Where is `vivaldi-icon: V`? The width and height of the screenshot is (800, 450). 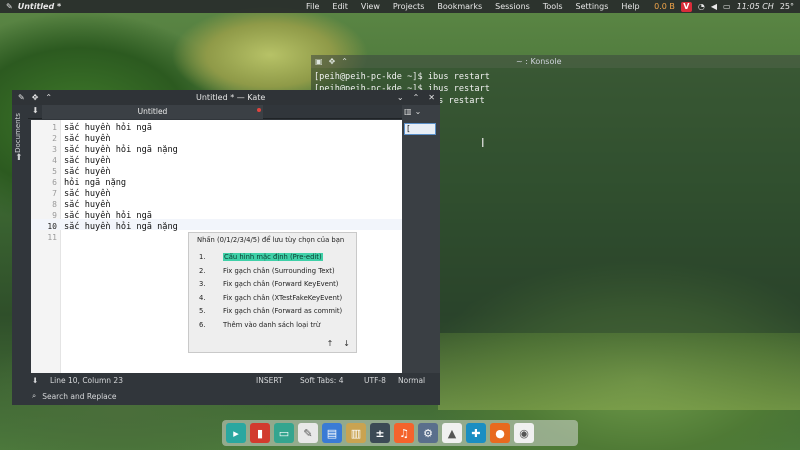 vivaldi-icon: V is located at coordinates (686, 6).